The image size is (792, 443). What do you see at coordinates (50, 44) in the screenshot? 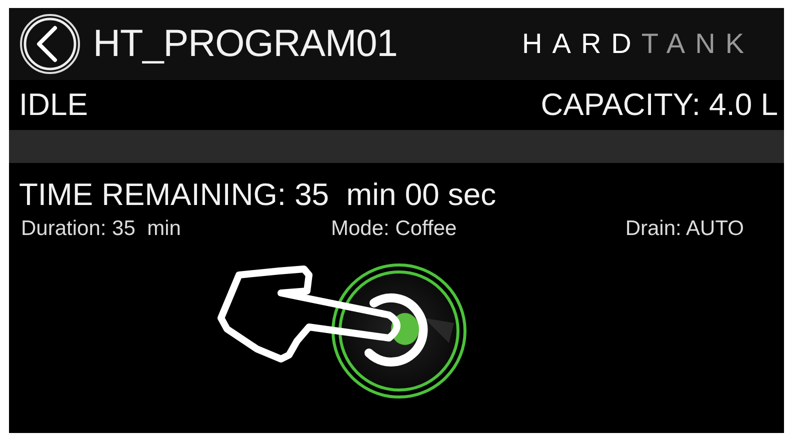
I see `back-icon` at bounding box center [50, 44].